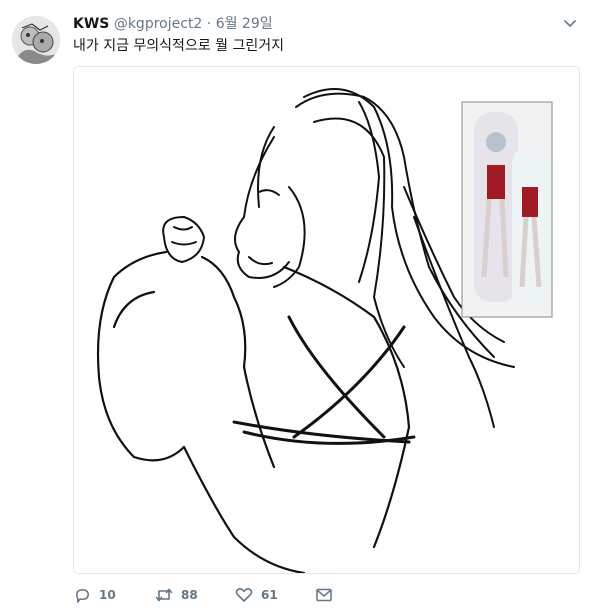 The height and width of the screenshot is (616, 592). I want to click on more-options-button, so click(570, 24).